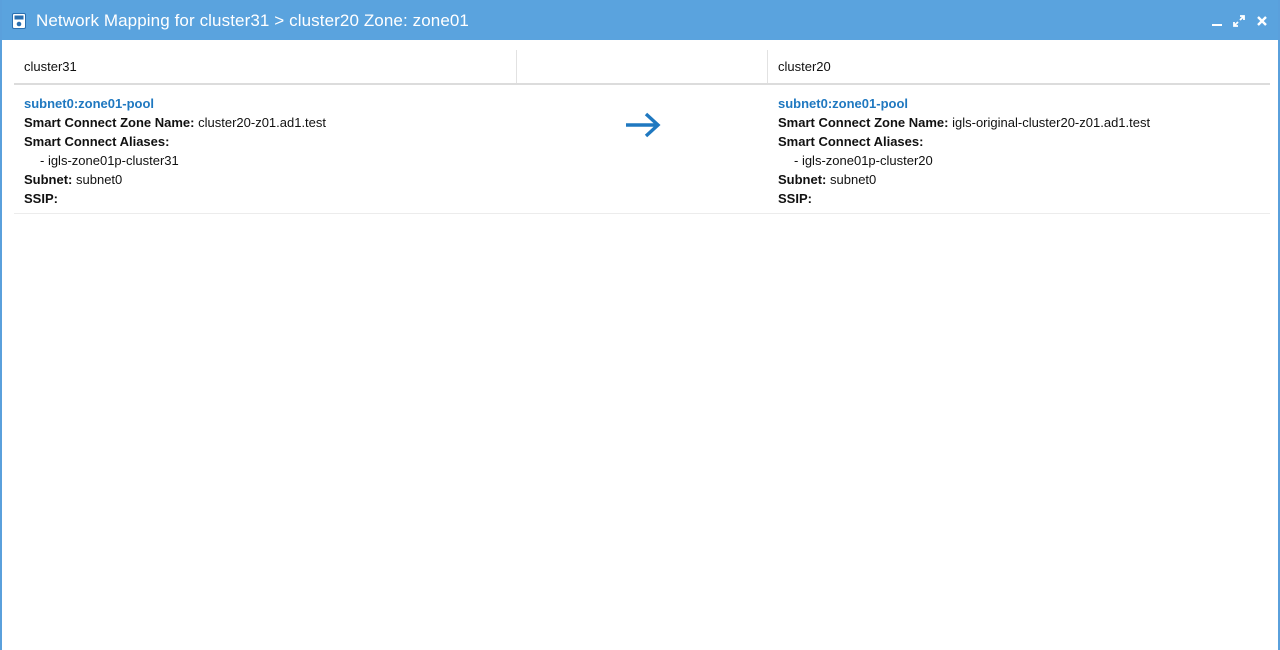  Describe the element at coordinates (262, 122) in the screenshot. I see `source-zone-value: cluster20-z01.ad1.test` at that location.